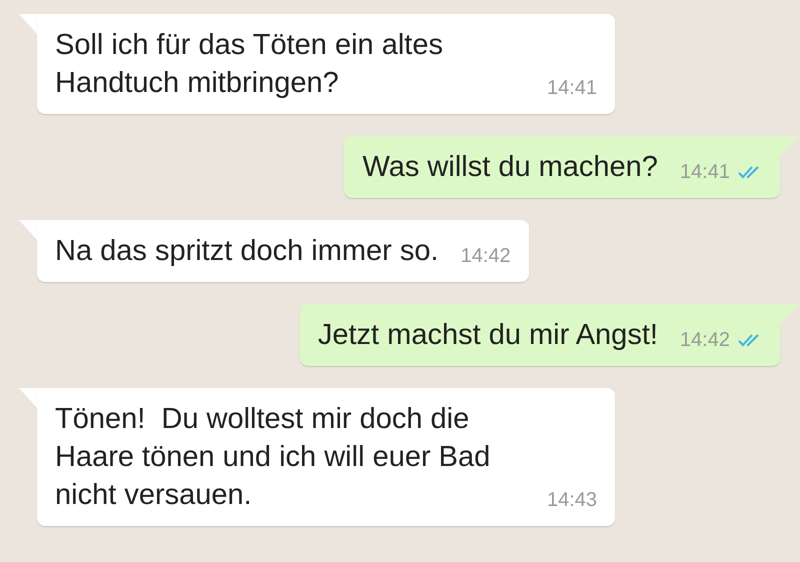  Describe the element at coordinates (572, 500) in the screenshot. I see `message-time: 14:43` at that location.